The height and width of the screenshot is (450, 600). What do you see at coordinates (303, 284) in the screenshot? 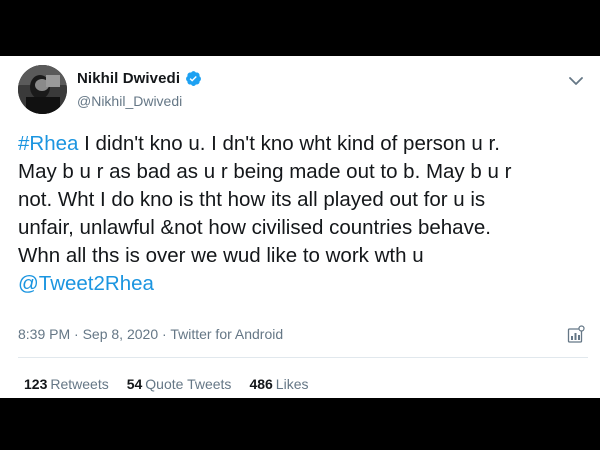
I see `tweet-line-6: @Tweet2Rhea` at bounding box center [303, 284].